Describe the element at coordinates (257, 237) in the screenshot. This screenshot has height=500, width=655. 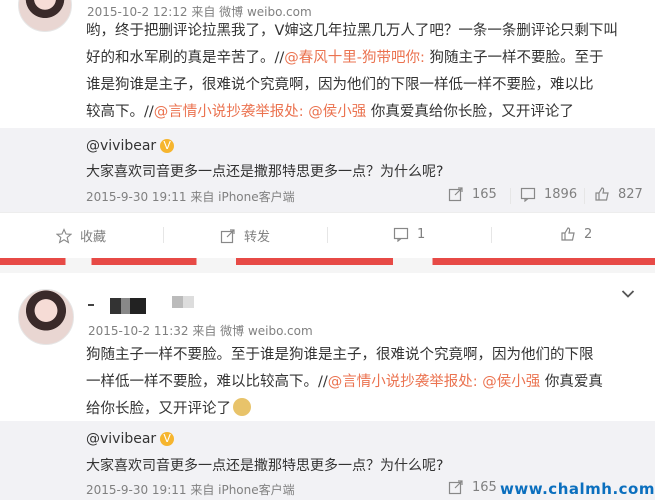
I see `forward-label: 转发` at that location.